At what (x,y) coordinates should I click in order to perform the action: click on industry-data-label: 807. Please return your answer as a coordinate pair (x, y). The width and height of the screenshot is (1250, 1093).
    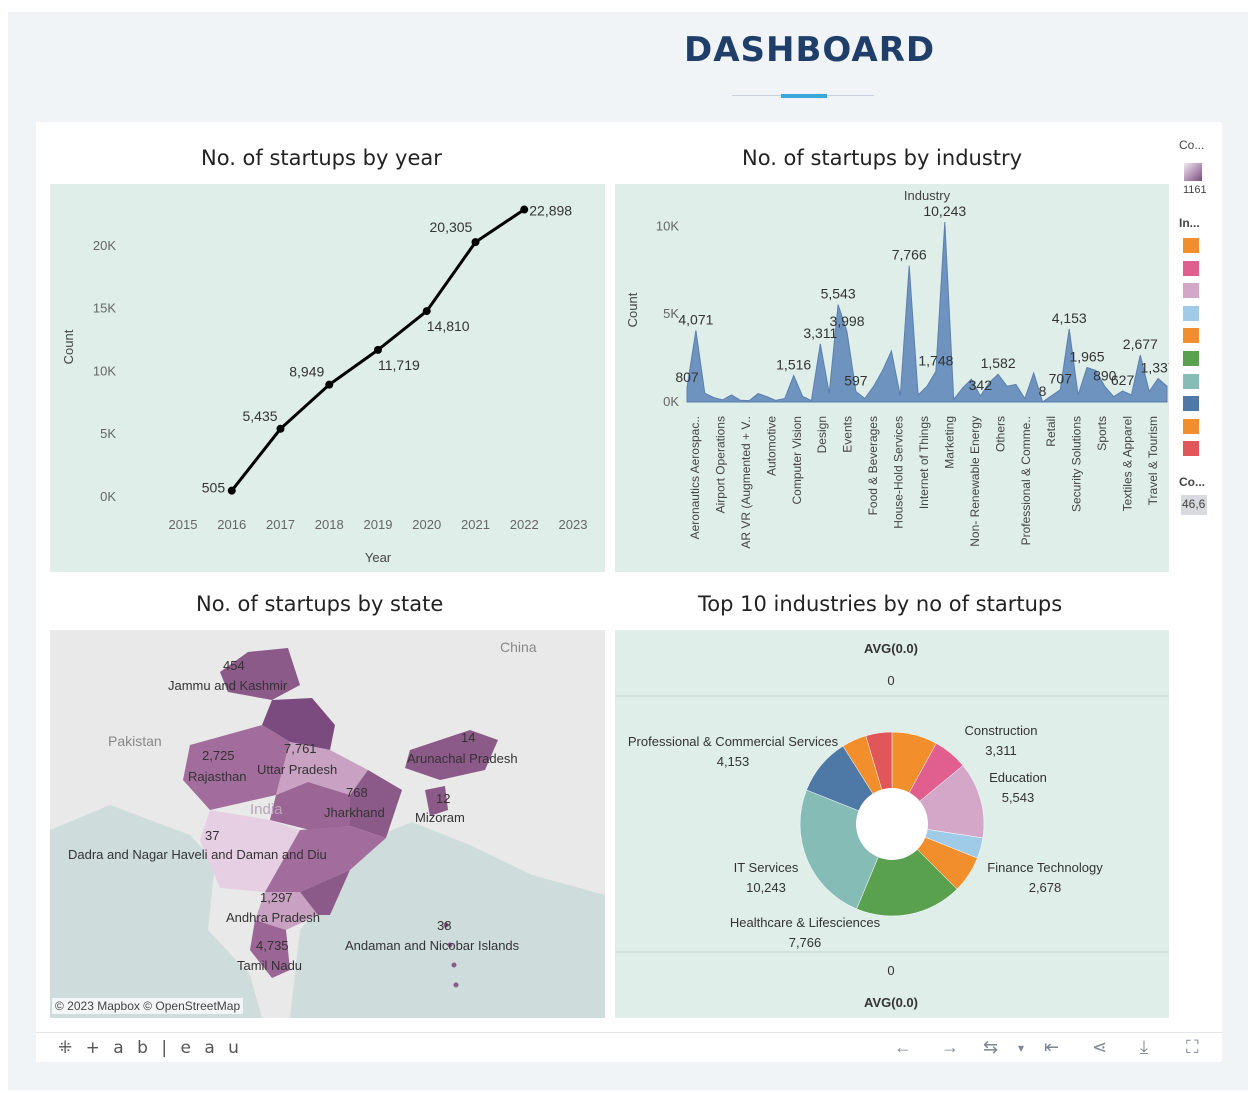
    Looking at the image, I should click on (687, 377).